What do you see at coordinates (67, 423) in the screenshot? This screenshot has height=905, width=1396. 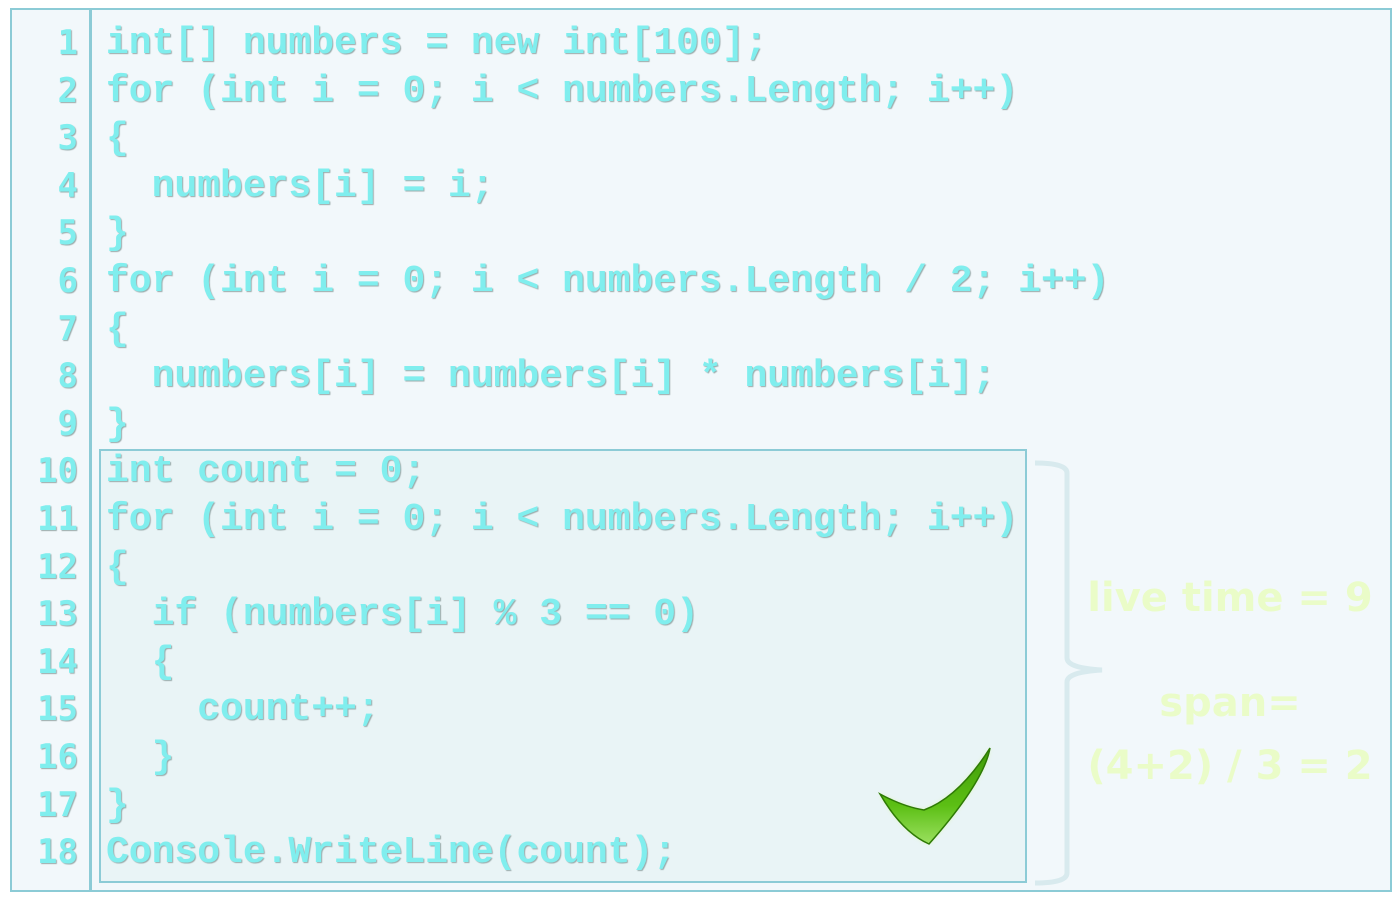 I see `line-number: 9` at bounding box center [67, 423].